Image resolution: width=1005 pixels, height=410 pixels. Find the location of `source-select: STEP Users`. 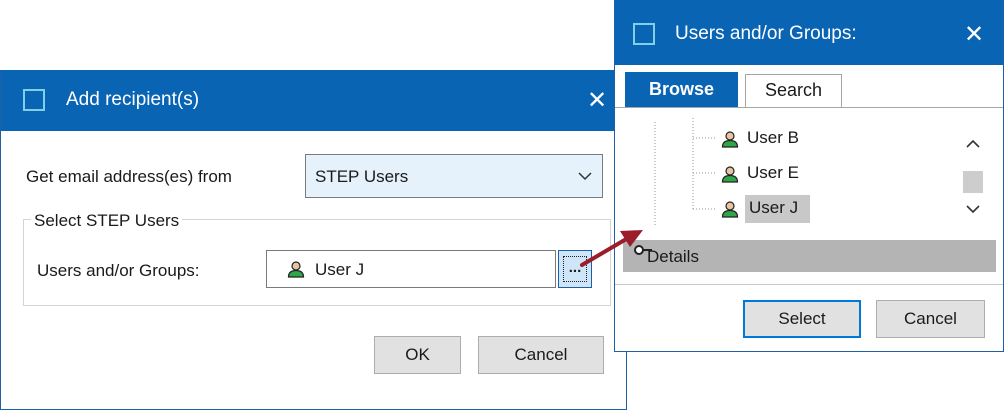

source-select: STEP Users is located at coordinates (454, 176).